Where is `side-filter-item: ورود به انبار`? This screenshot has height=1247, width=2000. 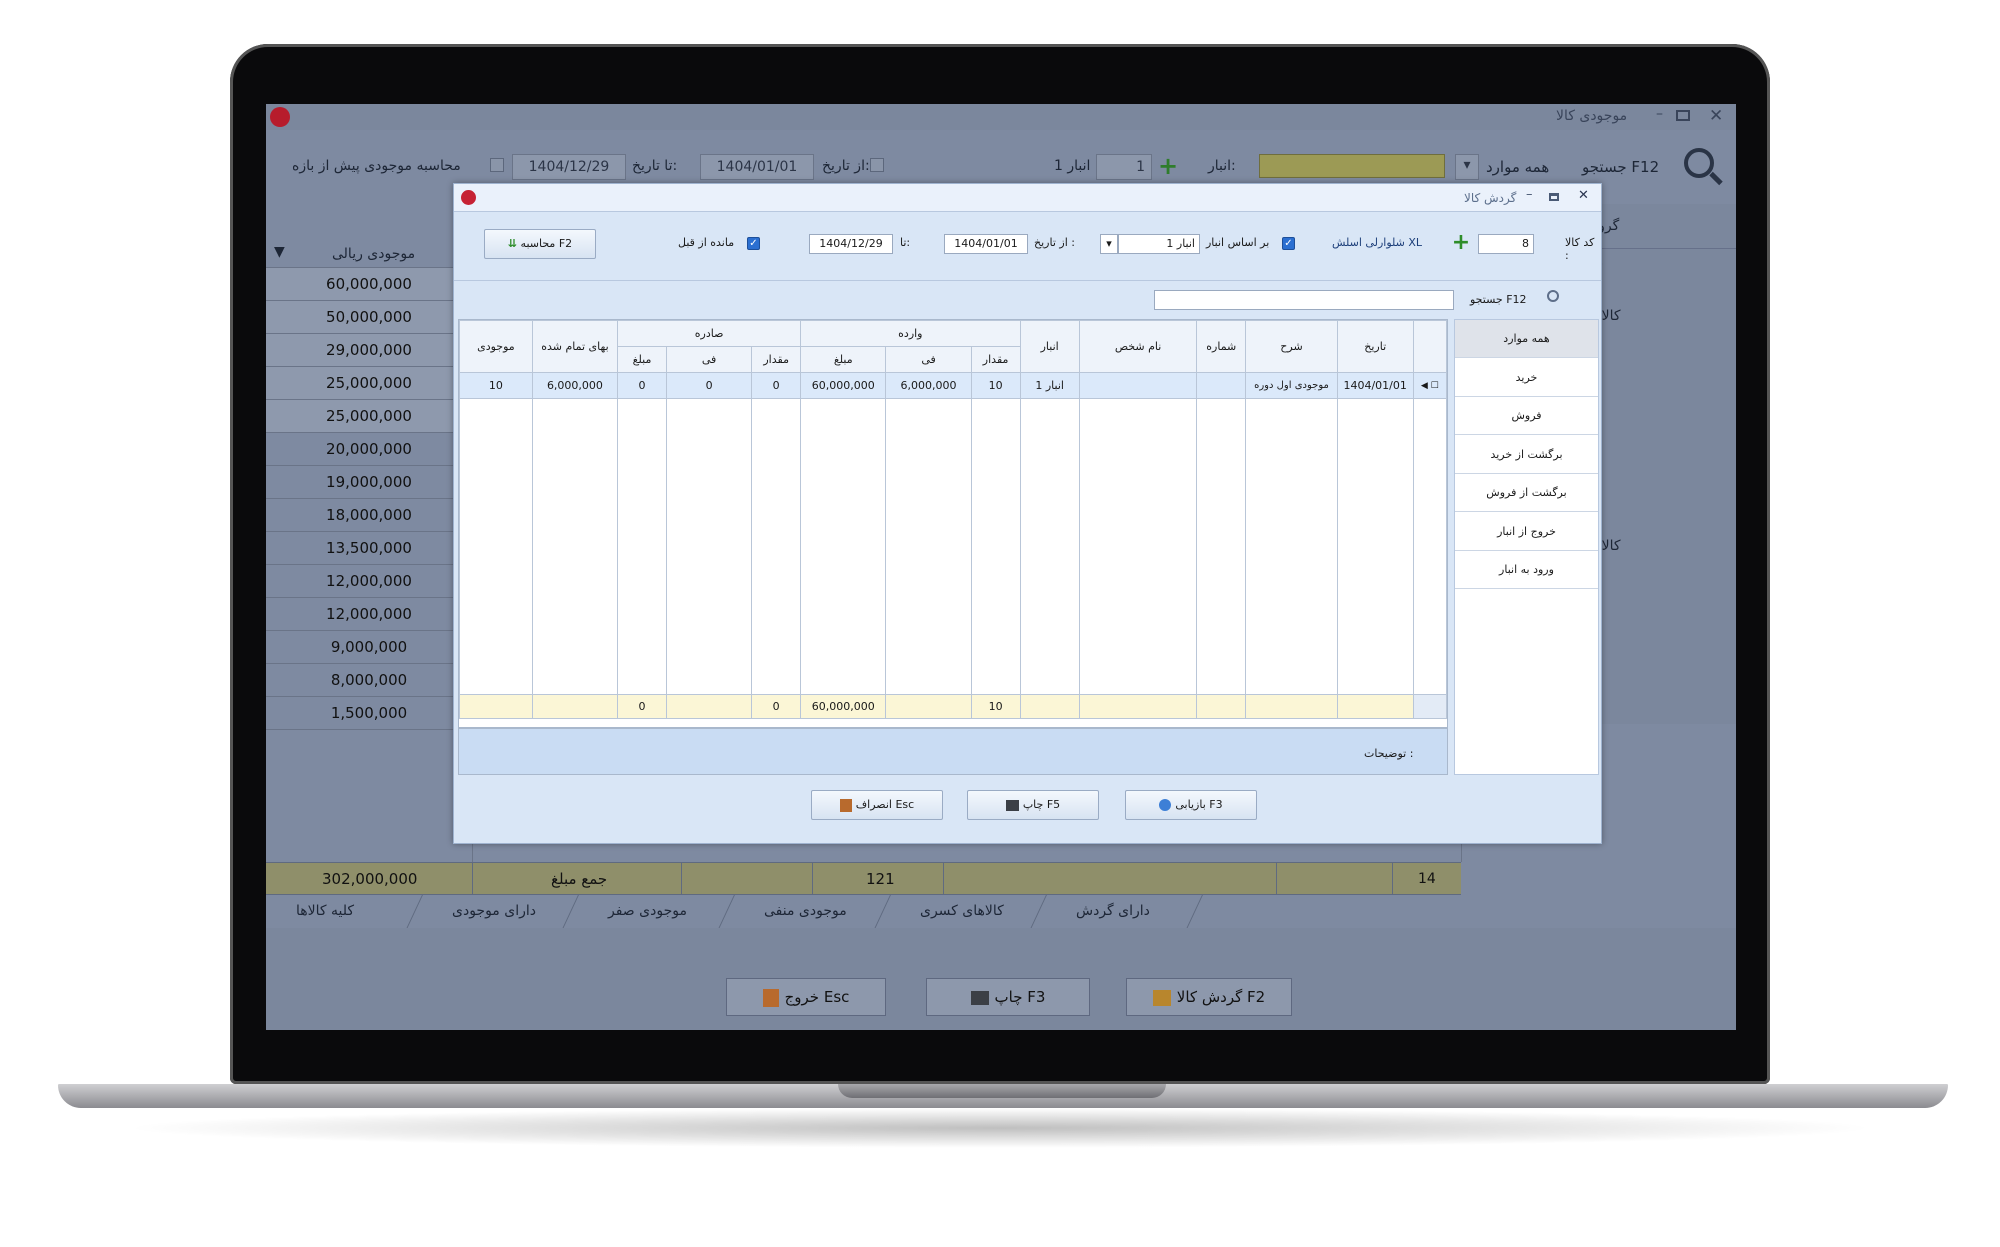 side-filter-item: ورود به انبار is located at coordinates (1526, 570).